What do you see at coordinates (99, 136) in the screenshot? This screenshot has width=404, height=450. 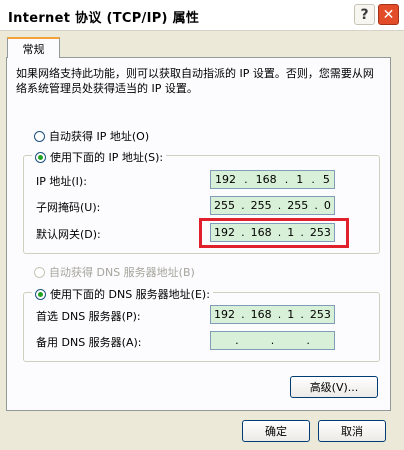 I see `ip-auto-label: 自动获得 IP 地址(O)` at bounding box center [99, 136].